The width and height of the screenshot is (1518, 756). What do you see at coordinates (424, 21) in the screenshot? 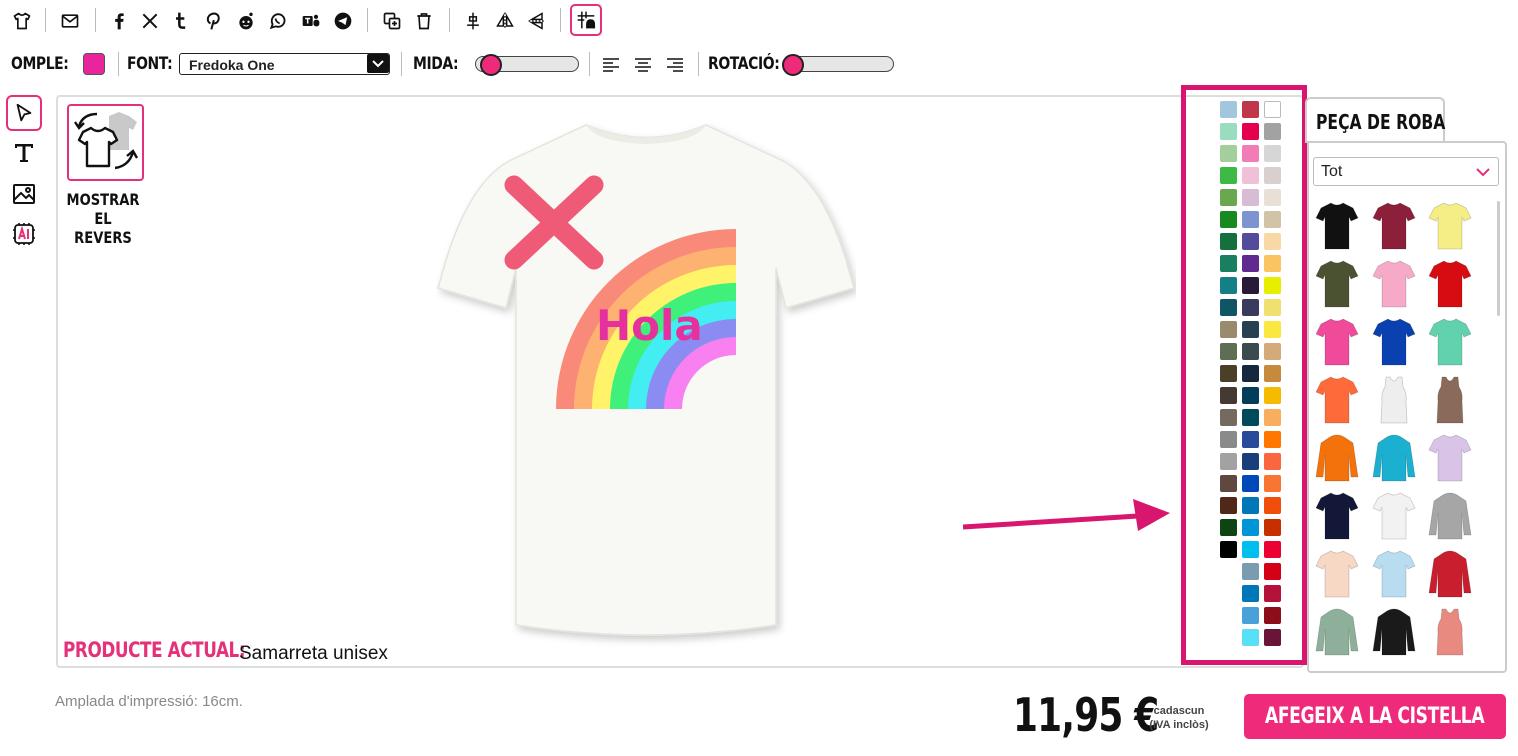
I see `trash-icon` at bounding box center [424, 21].